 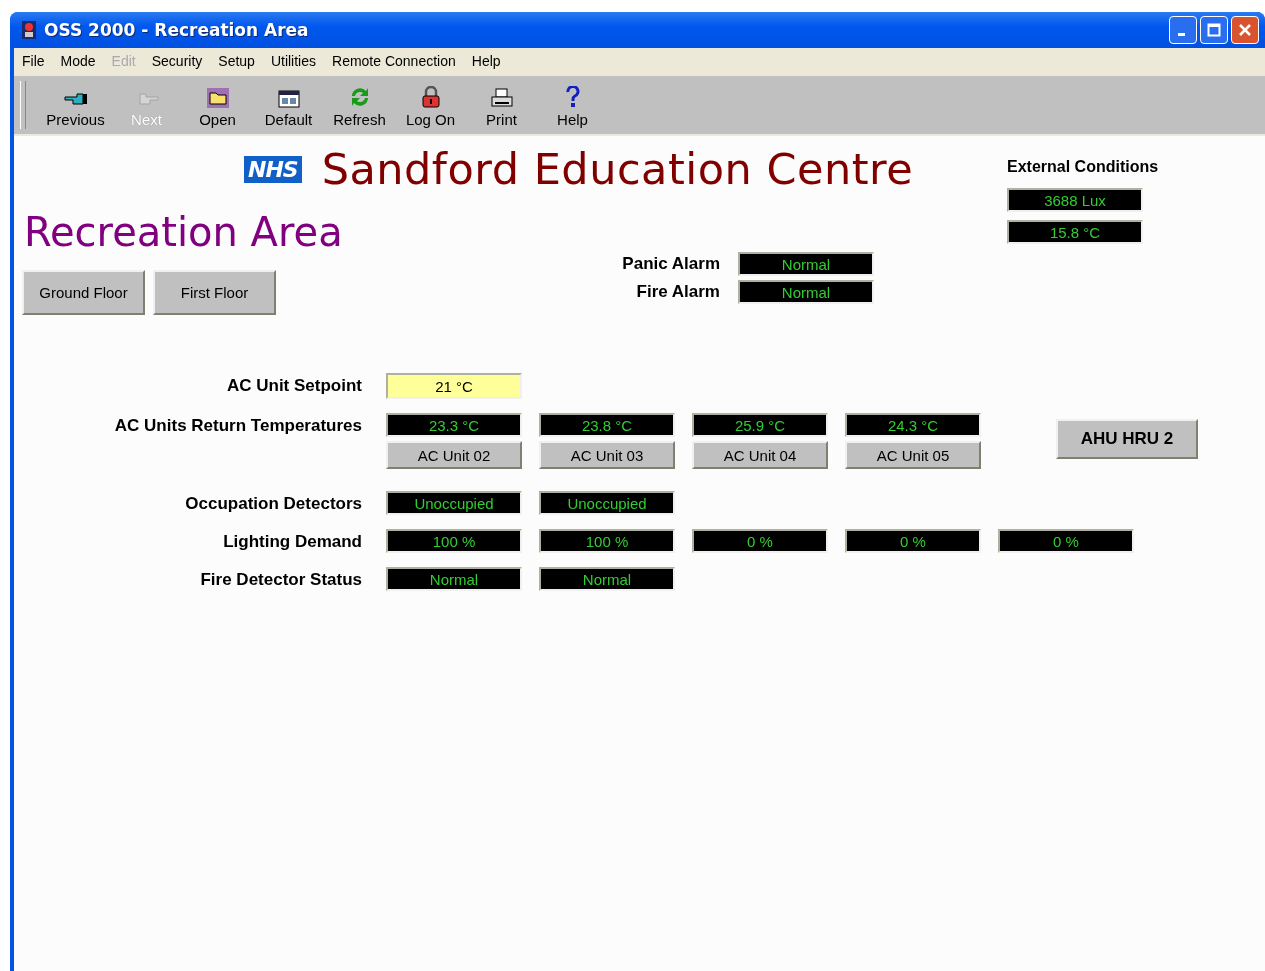 I want to click on toolbar-button: Open, so click(x=217, y=105).